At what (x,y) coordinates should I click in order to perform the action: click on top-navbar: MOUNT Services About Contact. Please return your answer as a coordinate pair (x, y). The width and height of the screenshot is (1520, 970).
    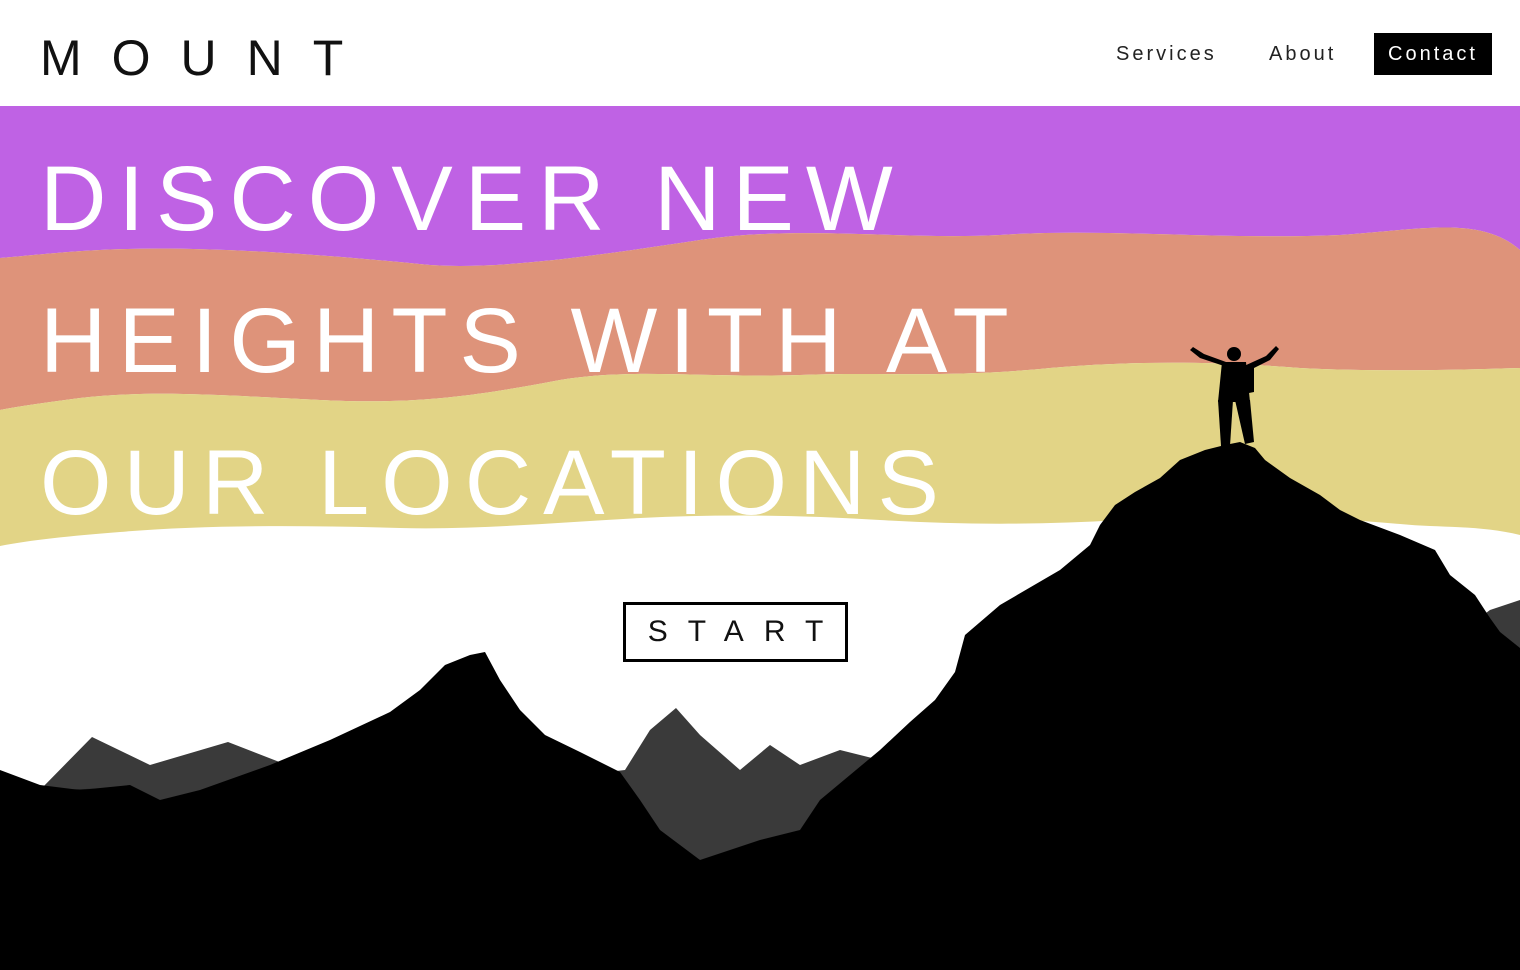
    Looking at the image, I should click on (760, 53).